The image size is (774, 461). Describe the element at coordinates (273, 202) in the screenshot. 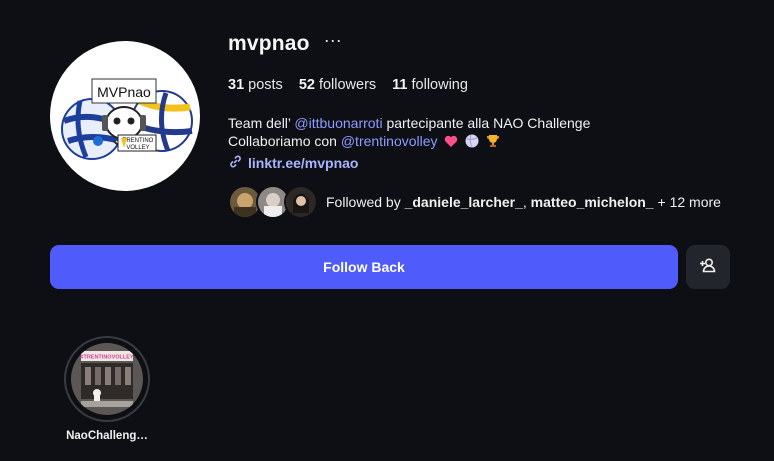

I see `mutual-avatars` at that location.